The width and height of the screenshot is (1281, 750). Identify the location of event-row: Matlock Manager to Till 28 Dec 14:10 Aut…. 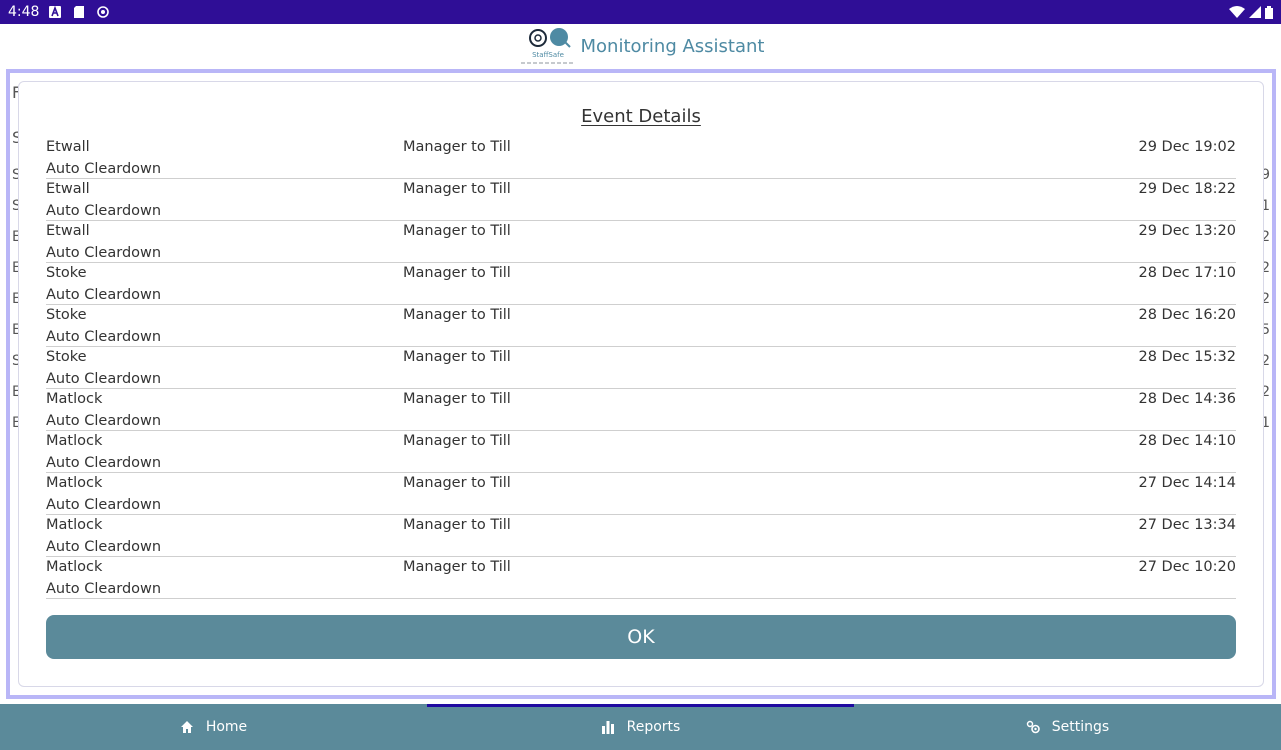
(641, 452).